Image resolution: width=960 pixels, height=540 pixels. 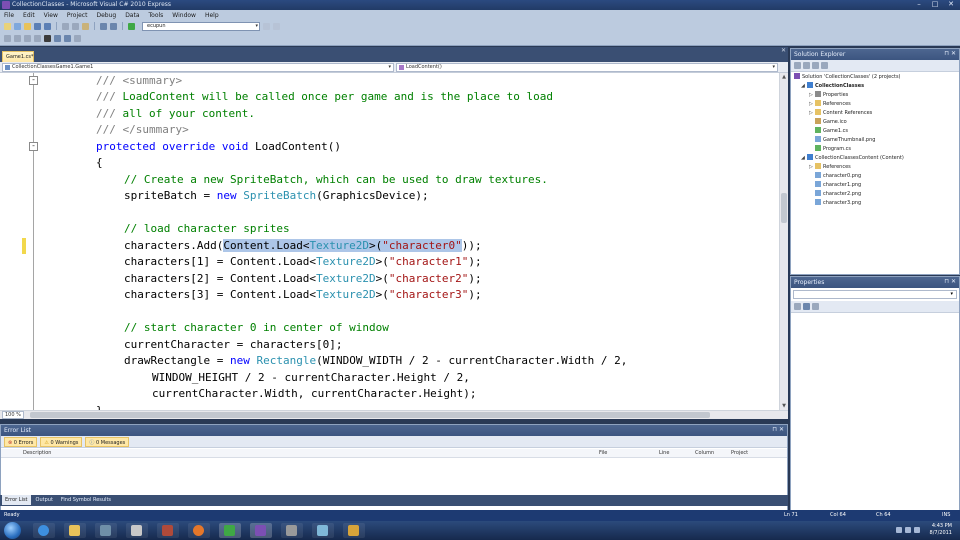 I want to click on editor-horizontal-scrollbar: 100 %, so click(x=394, y=414).